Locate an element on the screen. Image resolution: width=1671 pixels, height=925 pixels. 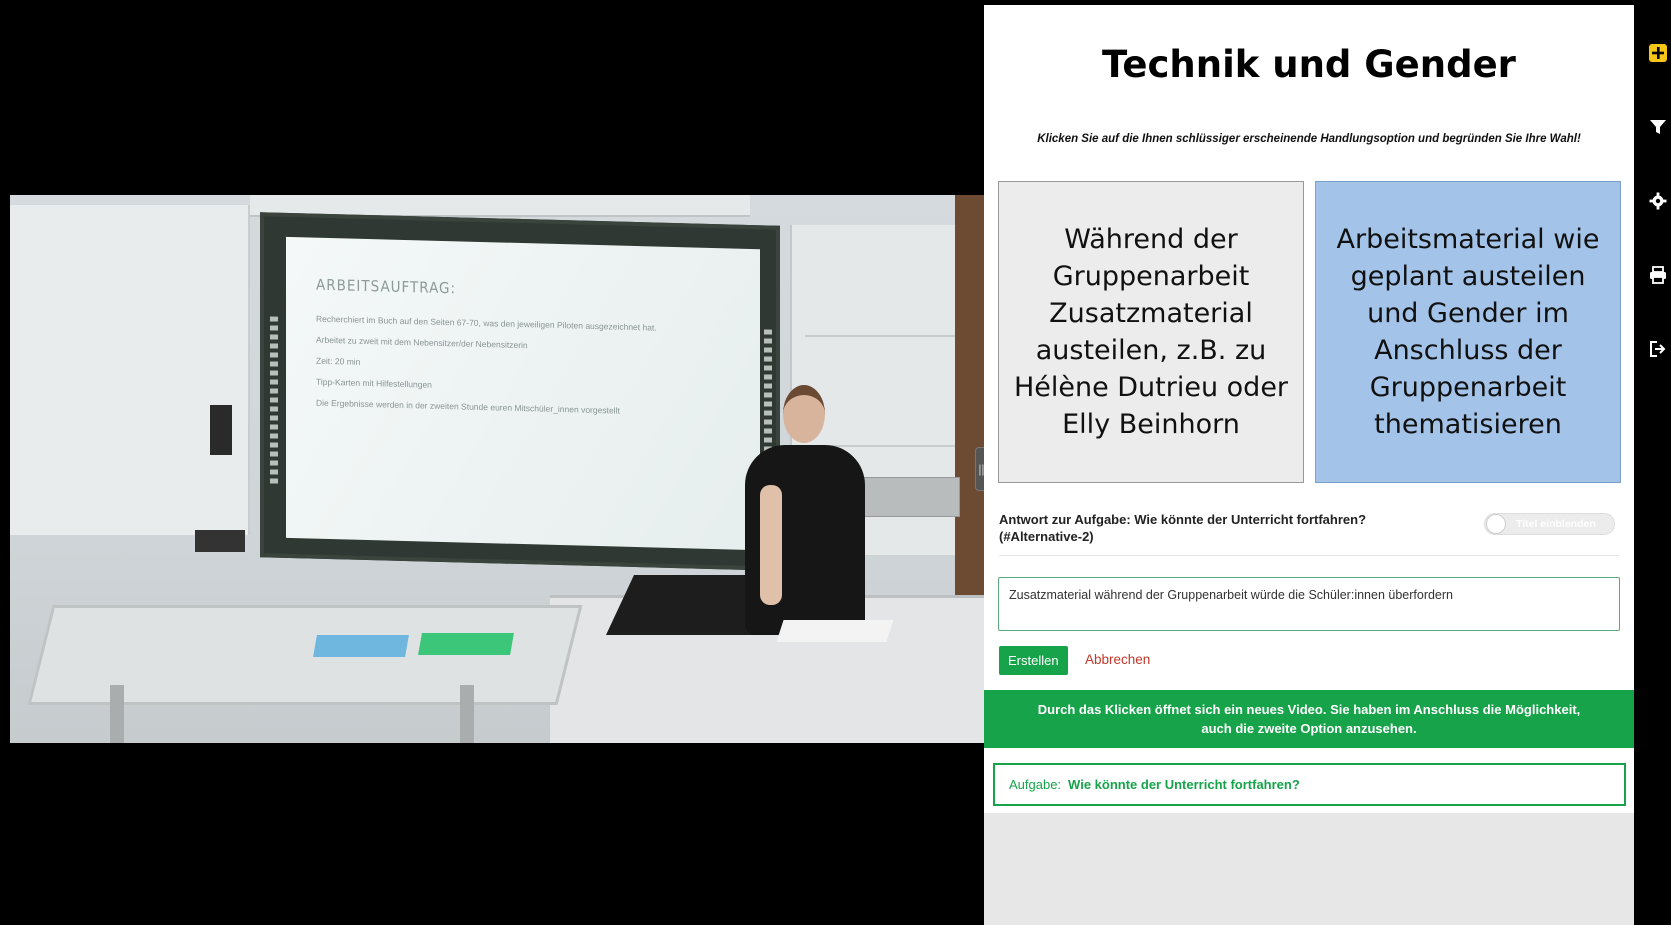
board-line: Zeit: 20 min is located at coordinates (338, 361).